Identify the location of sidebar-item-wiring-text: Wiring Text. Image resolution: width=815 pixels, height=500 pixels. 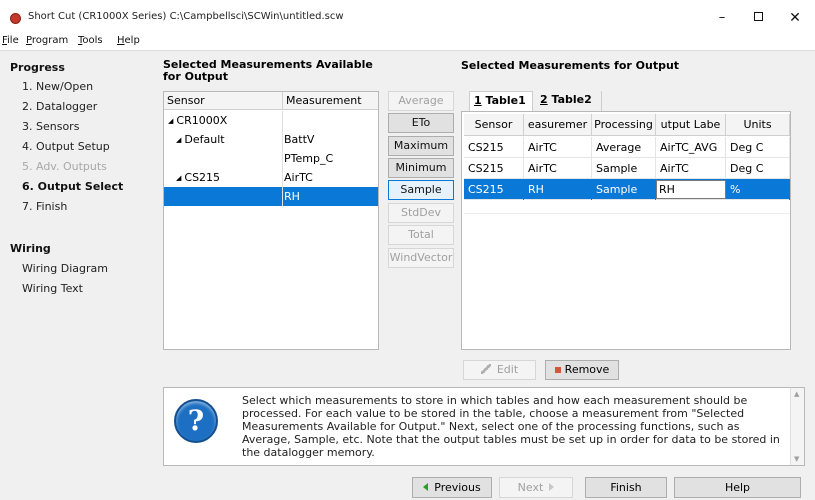
(52, 288).